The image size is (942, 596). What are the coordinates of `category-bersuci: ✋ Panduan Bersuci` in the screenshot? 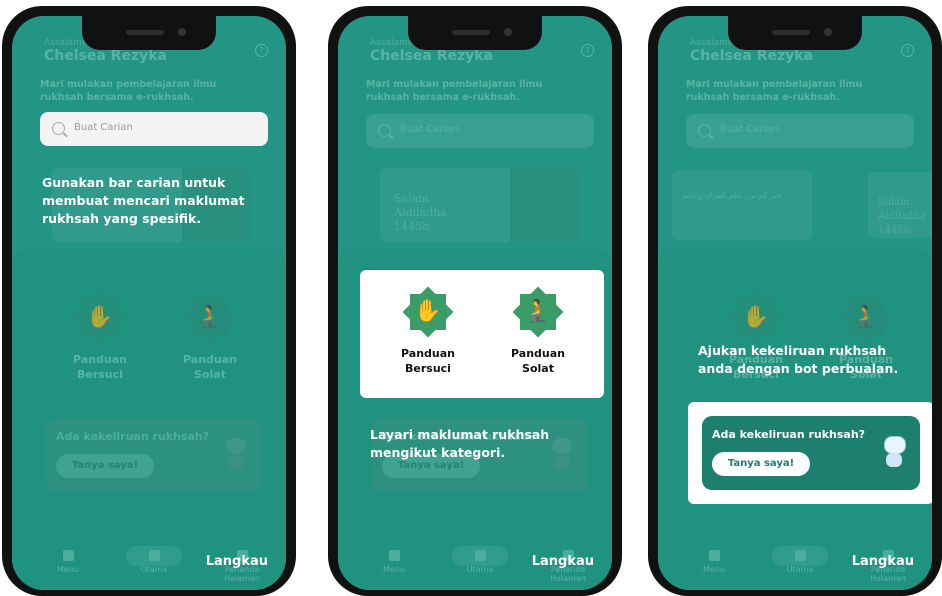 It's located at (428, 331).